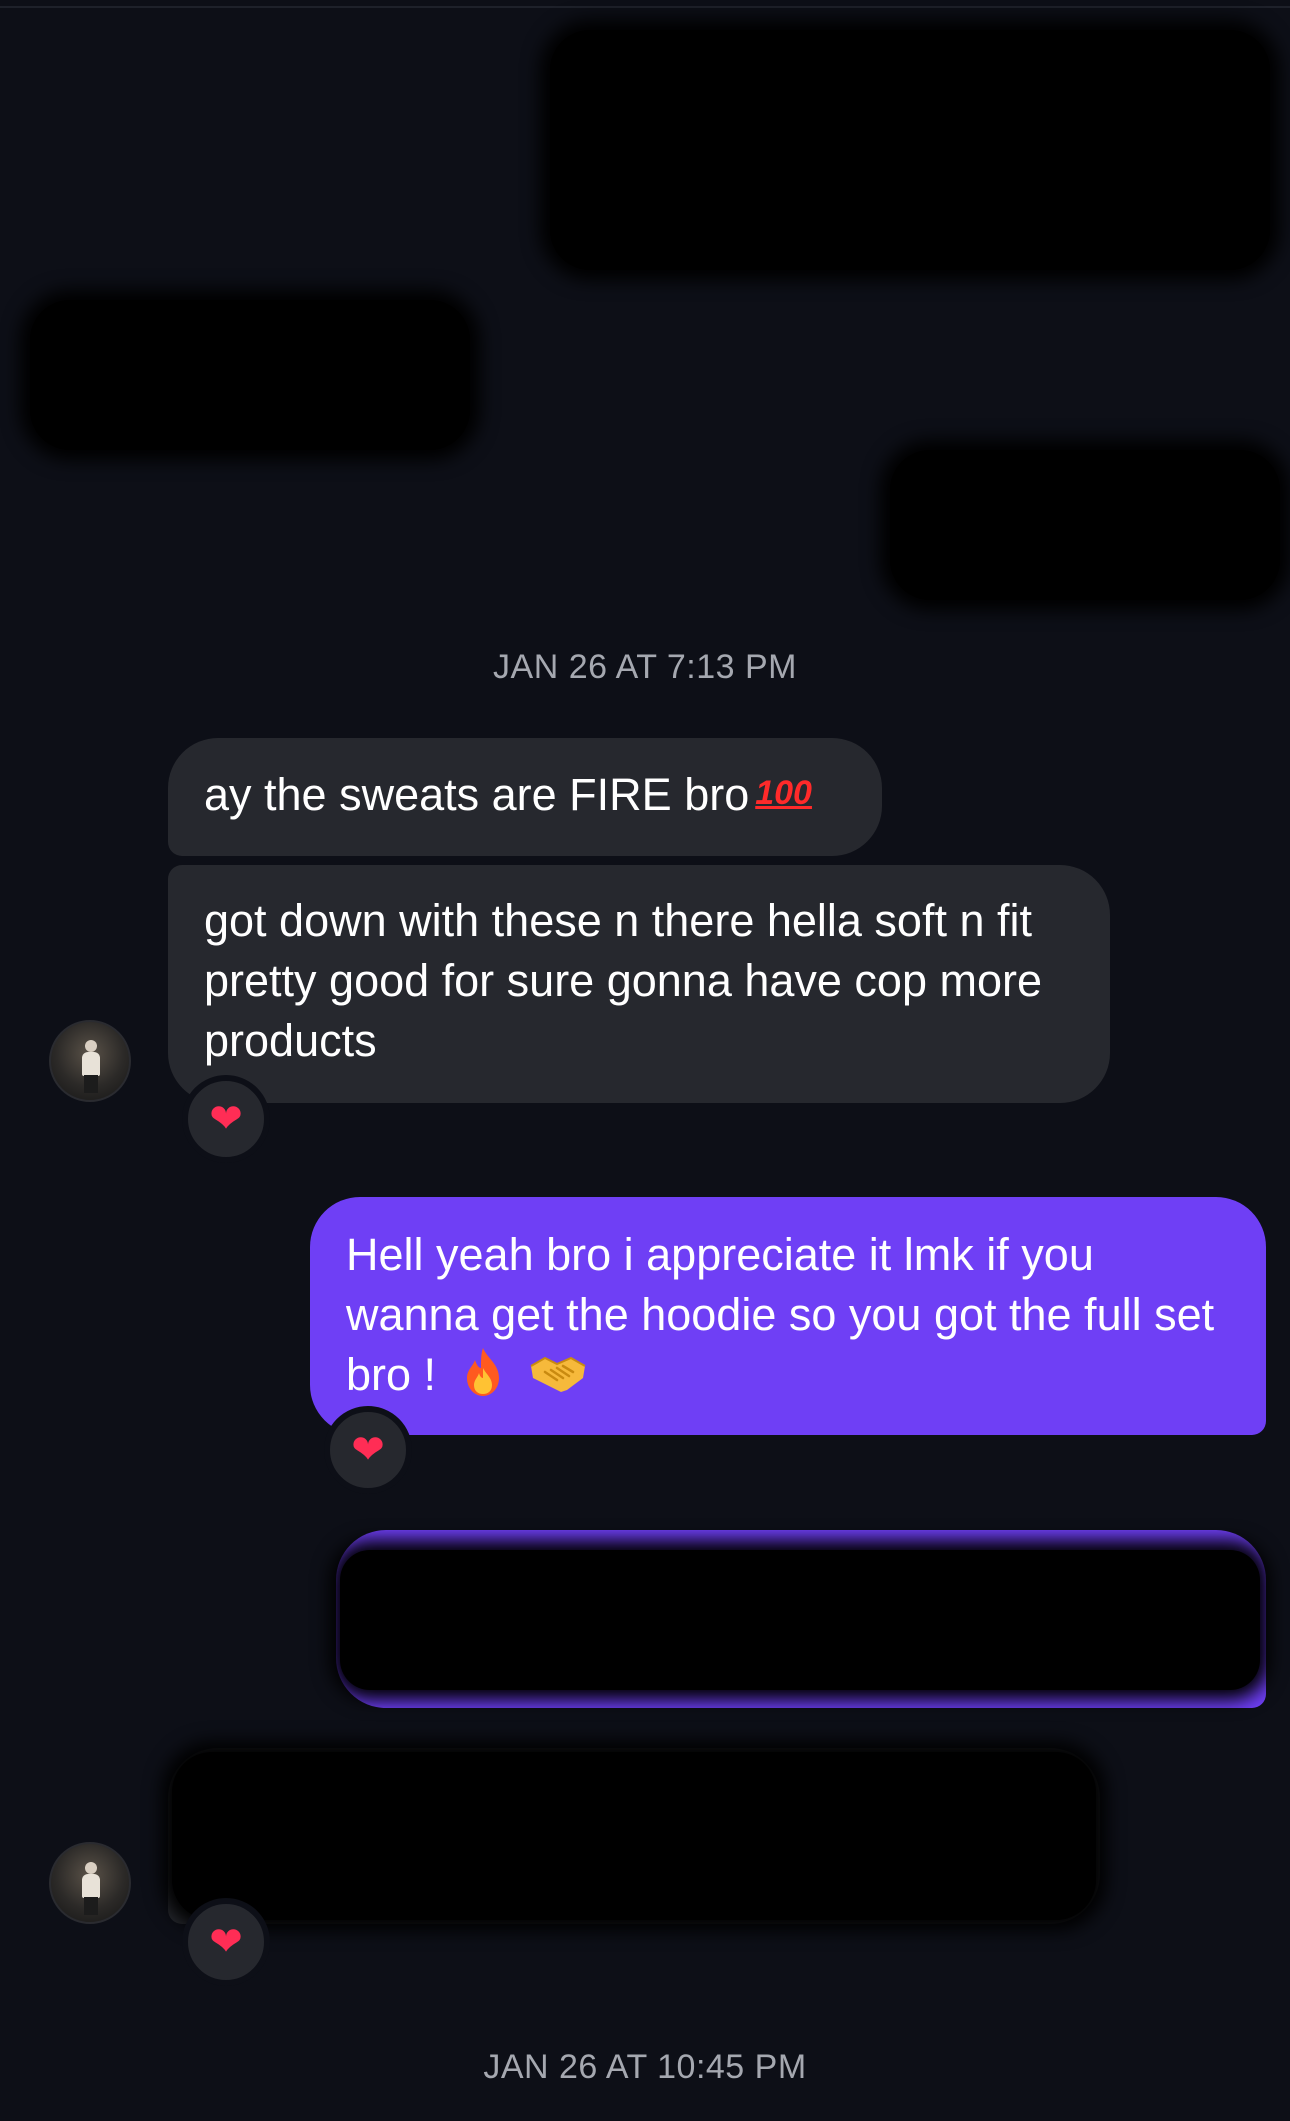 Image resolution: width=1290 pixels, height=2121 pixels. What do you see at coordinates (477, 794) in the screenshot?
I see `message-text: ay the sweats are FIRE bro` at bounding box center [477, 794].